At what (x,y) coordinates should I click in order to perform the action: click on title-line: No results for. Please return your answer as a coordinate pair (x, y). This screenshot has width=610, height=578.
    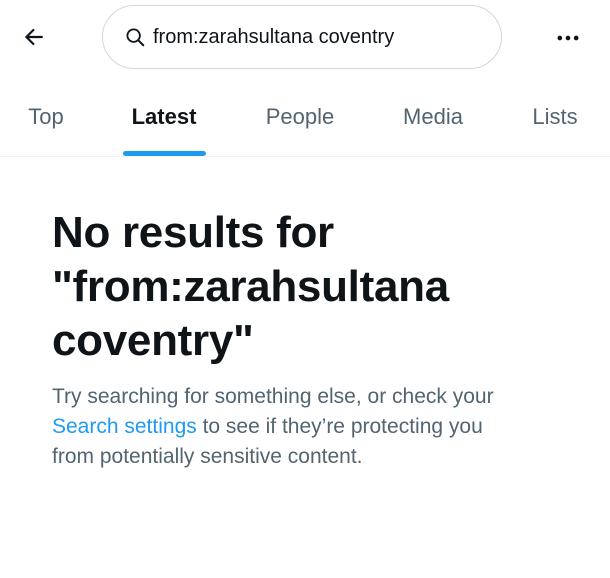
    Looking at the image, I should click on (193, 232).